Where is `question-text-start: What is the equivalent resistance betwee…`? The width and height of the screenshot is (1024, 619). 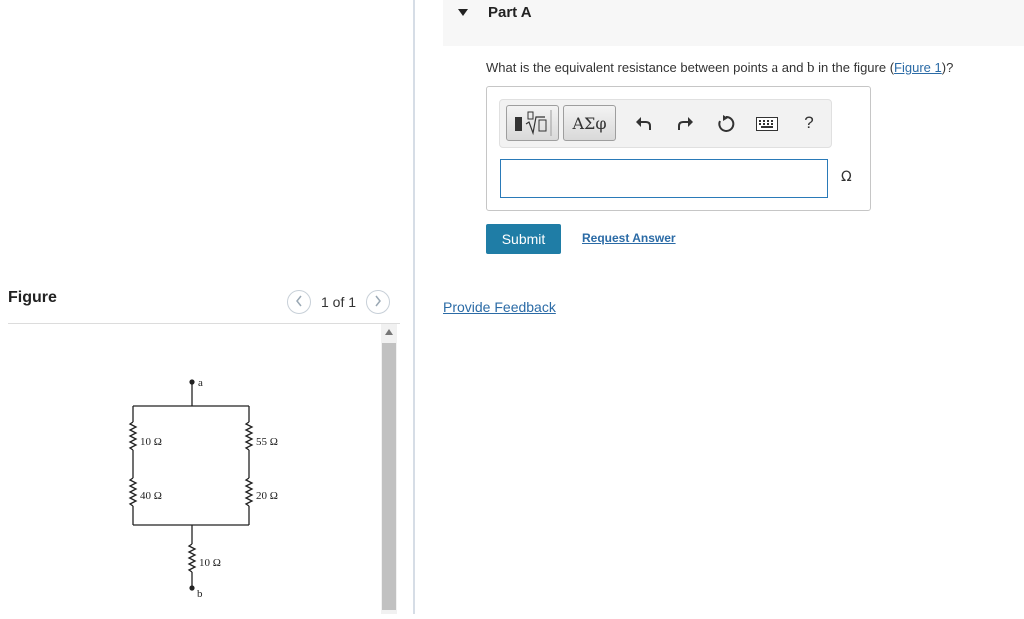
question-text-start: What is the equivalent resistance betwee… is located at coordinates (629, 67).